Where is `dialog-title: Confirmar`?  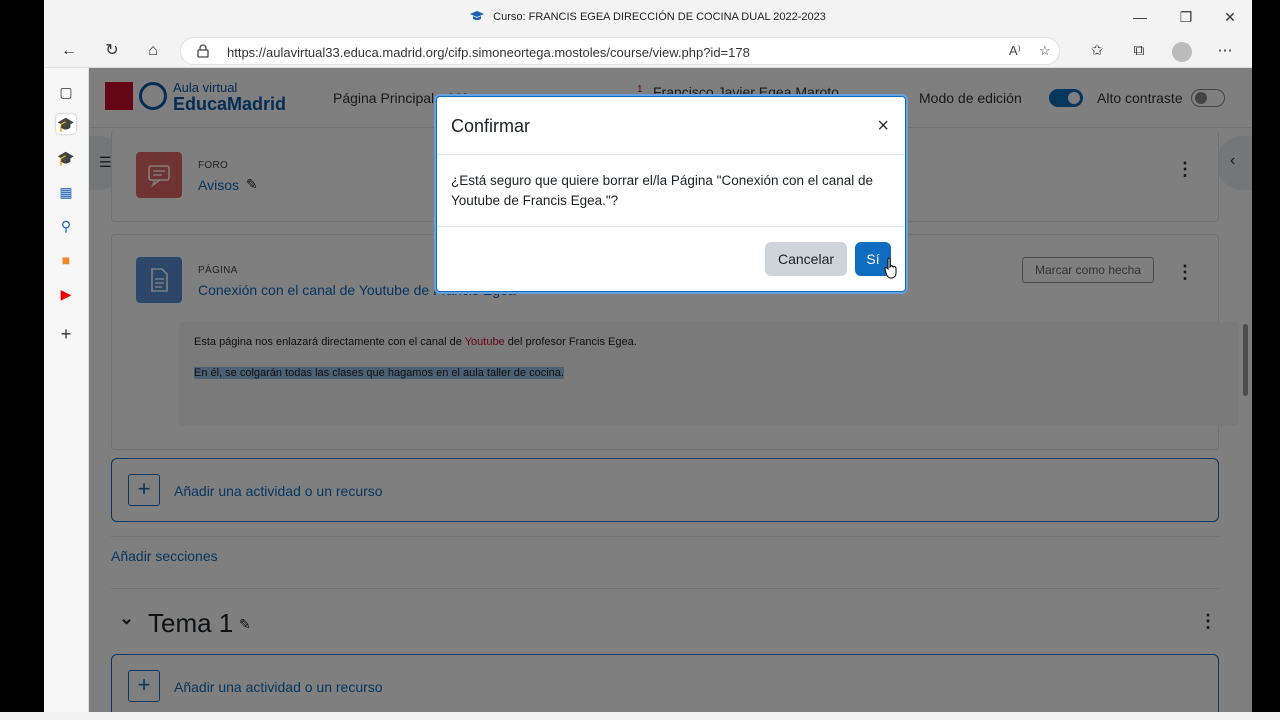 dialog-title: Confirmar is located at coordinates (491, 126).